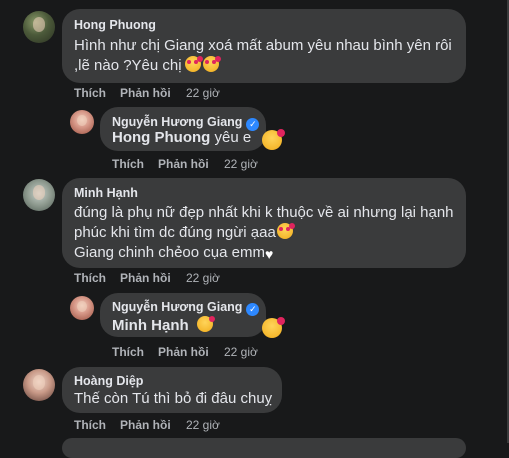  I want to click on comment-text-line: Minh Hạnh, so click(163, 326).